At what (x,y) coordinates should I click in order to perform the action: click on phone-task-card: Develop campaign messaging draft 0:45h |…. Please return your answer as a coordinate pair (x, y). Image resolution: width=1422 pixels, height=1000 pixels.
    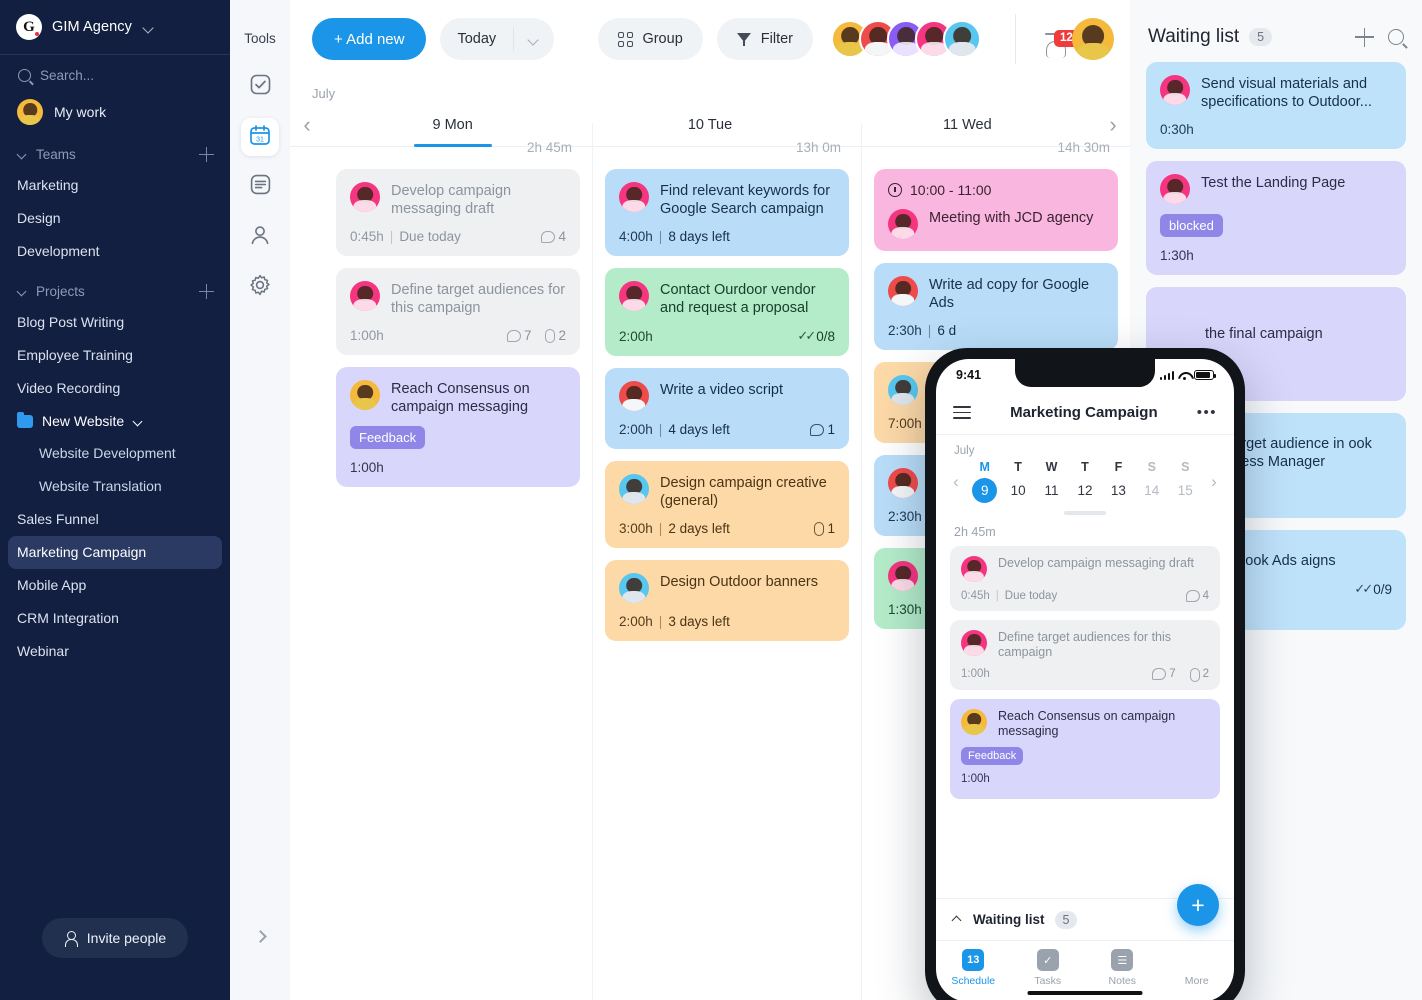
    Looking at the image, I should click on (1085, 578).